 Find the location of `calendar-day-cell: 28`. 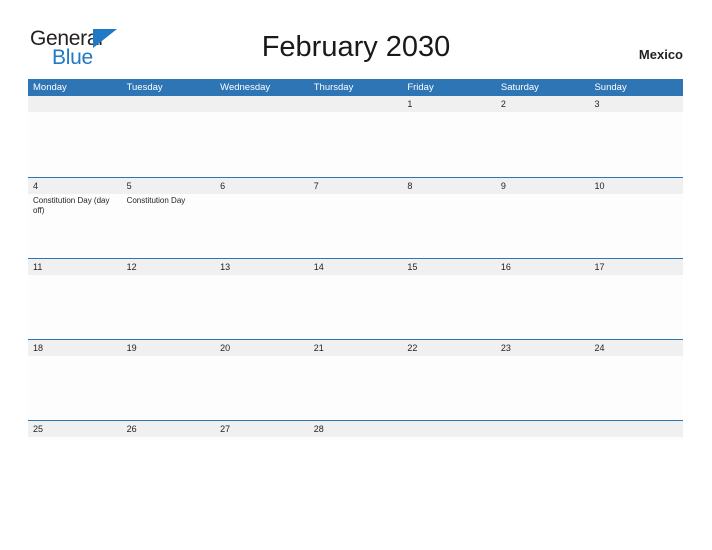

calendar-day-cell: 28 is located at coordinates (355, 431).